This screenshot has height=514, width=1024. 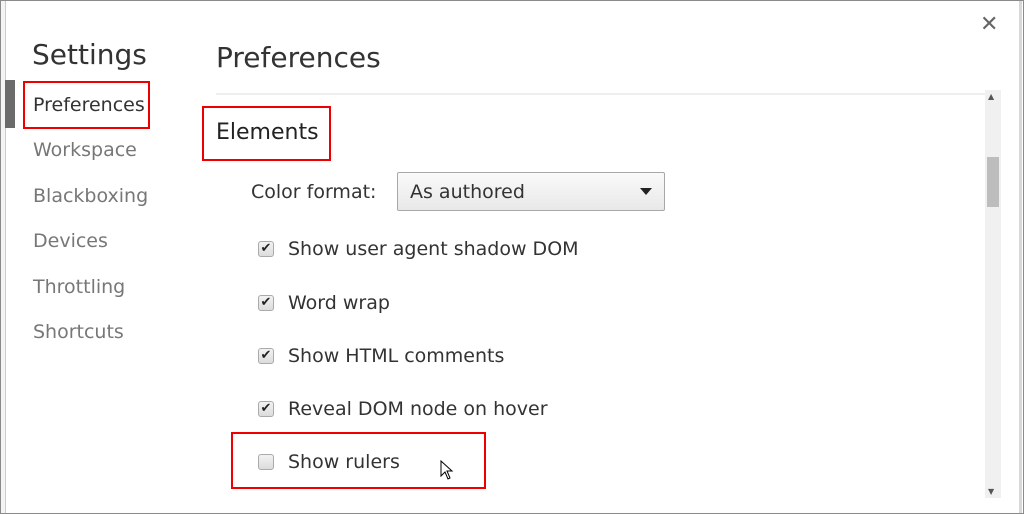 What do you see at coordinates (90, 341) in the screenshot?
I see `sidebar-item-shortcuts: Shortcuts` at bounding box center [90, 341].